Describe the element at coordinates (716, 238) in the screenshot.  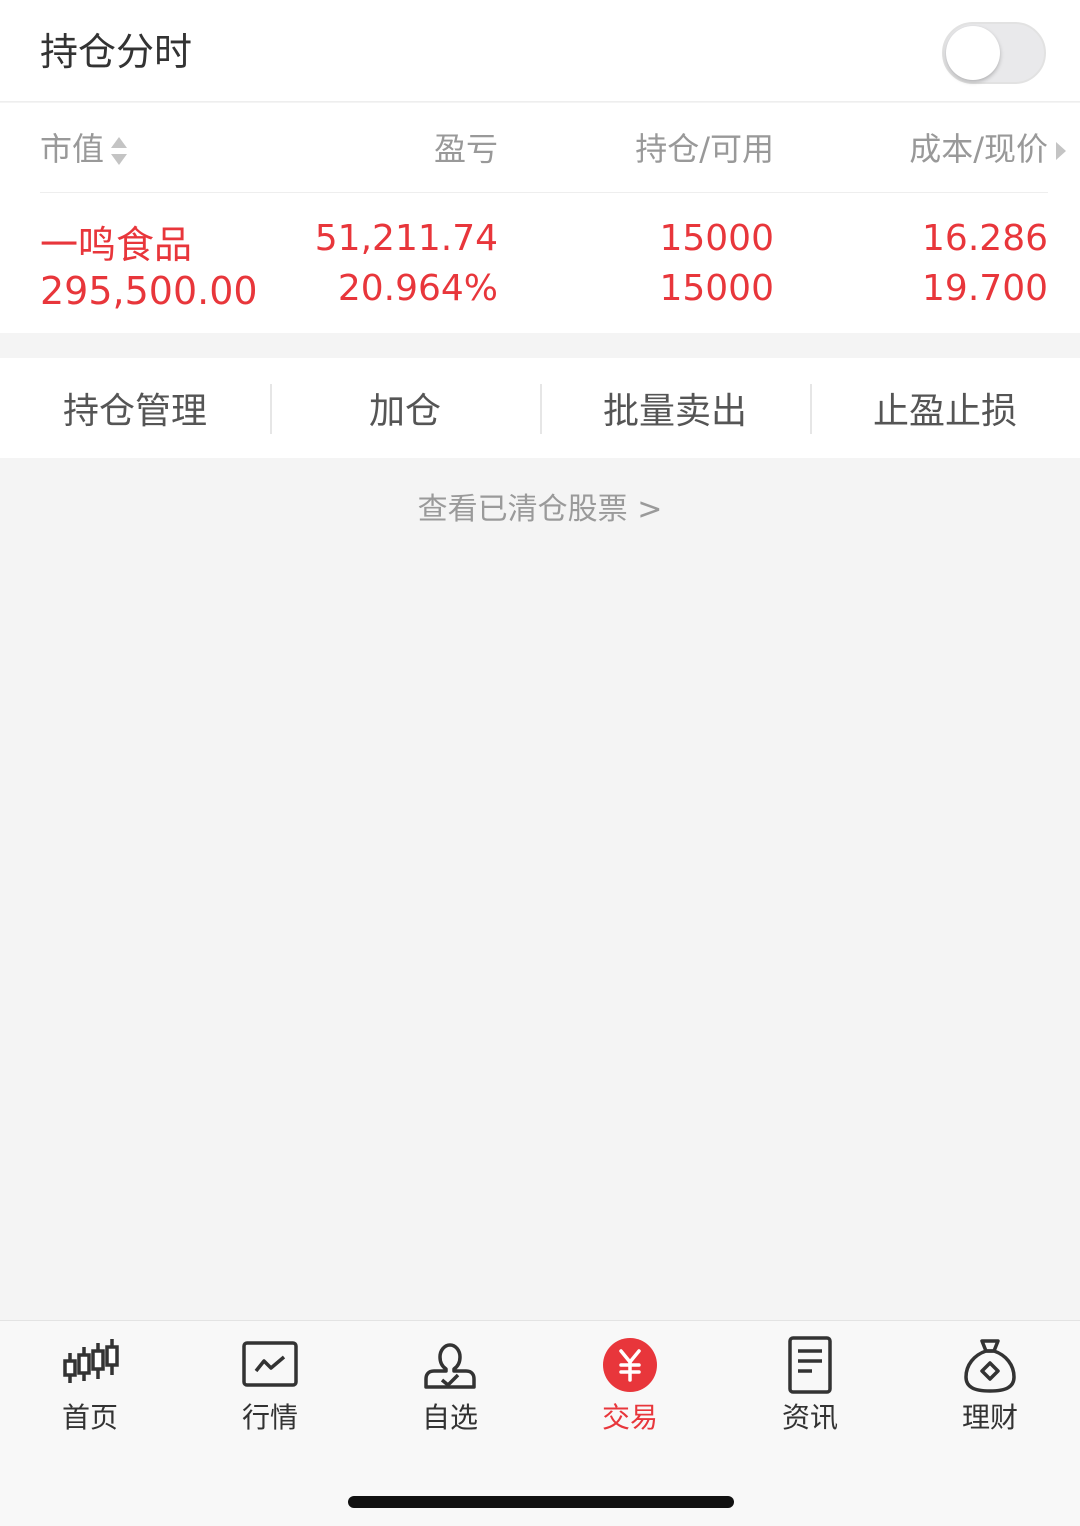
I see `stock-holding: 15000` at that location.